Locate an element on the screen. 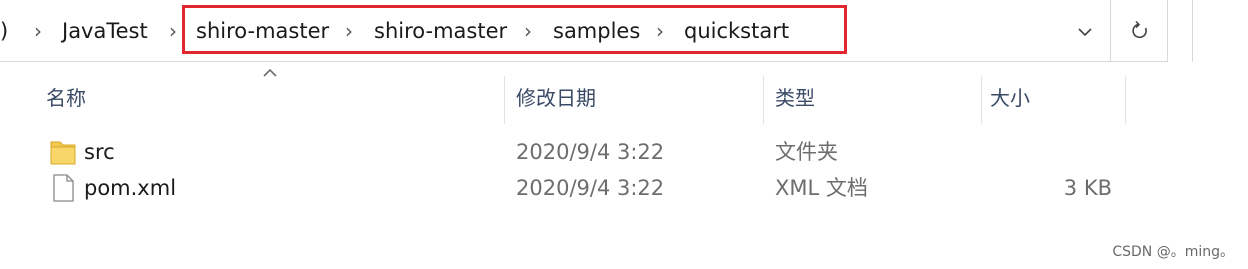 Image resolution: width=1248 pixels, height=269 pixels. column-header-date-modified: 修改日期 is located at coordinates (635, 102).